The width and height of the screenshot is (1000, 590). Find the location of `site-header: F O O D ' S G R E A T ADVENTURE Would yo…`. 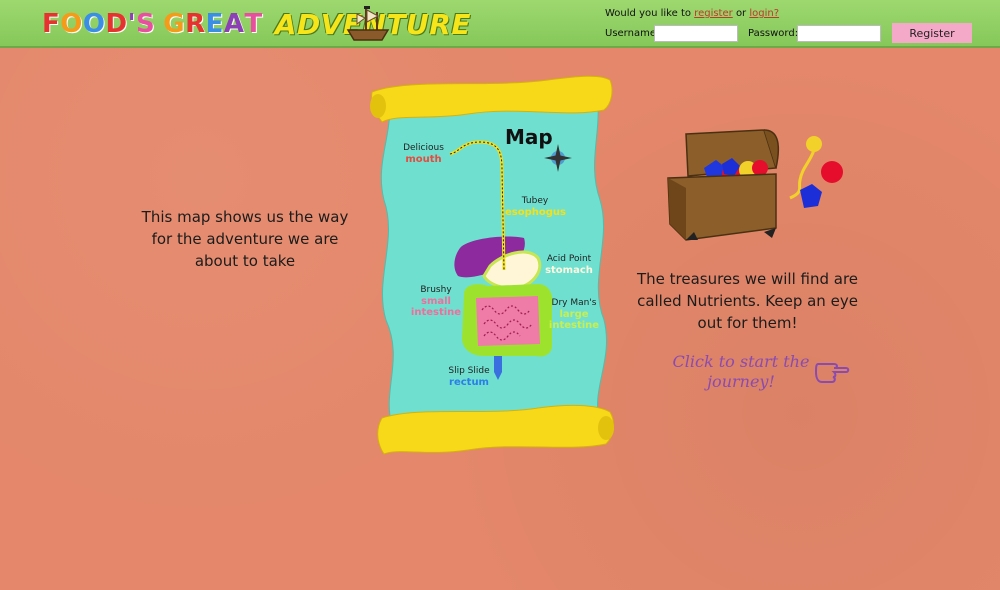

site-header: F O O D ' S G R E A T ADVENTURE Would yo… is located at coordinates (500, 24).